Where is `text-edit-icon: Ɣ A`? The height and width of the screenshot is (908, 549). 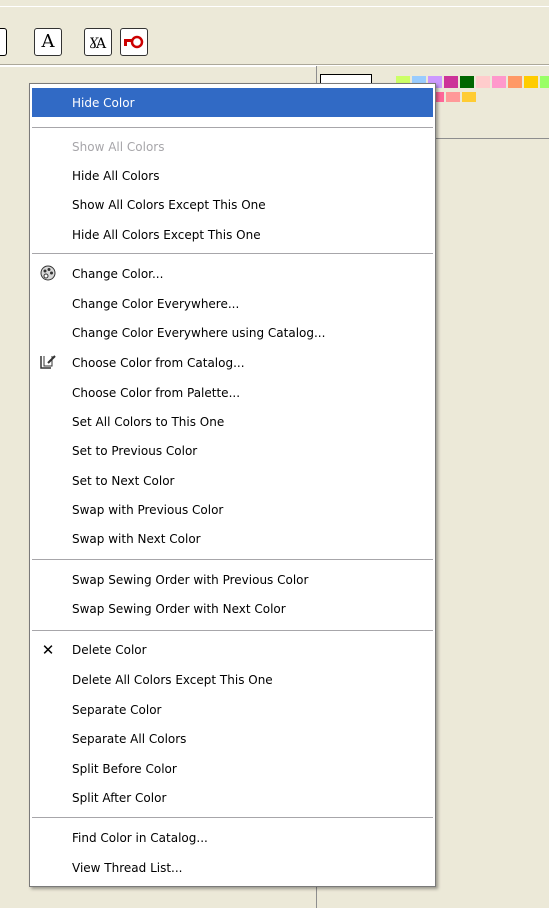 text-edit-icon: Ɣ A is located at coordinates (98, 44).